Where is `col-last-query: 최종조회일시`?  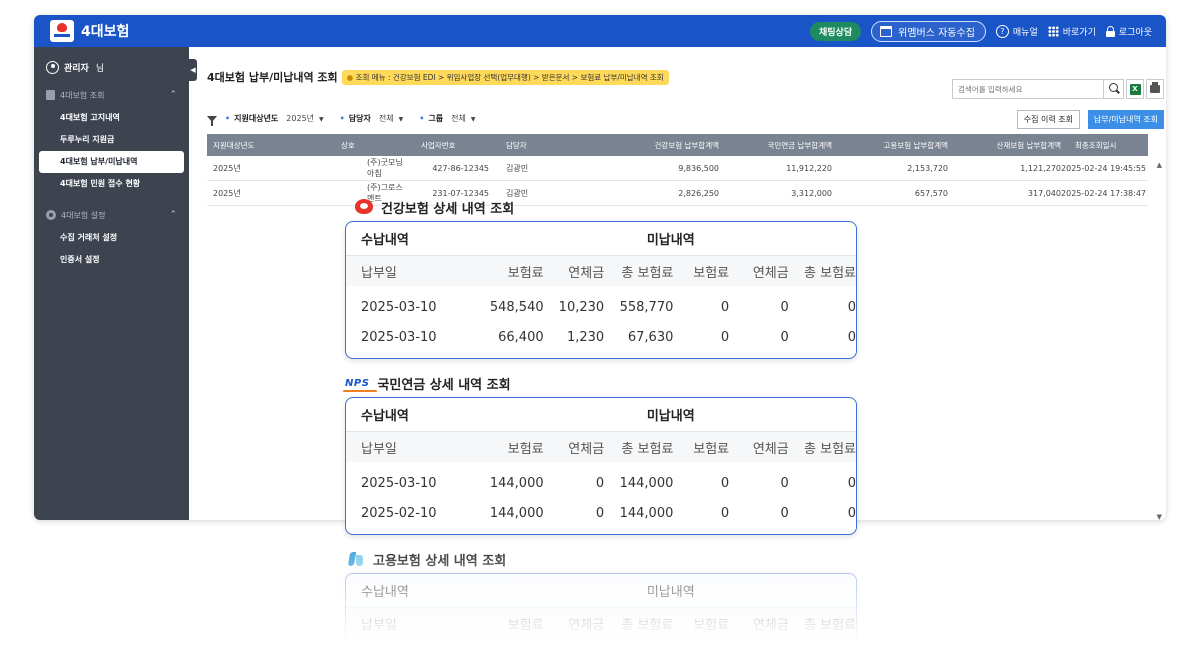
col-last-query: 최종조회일시 is located at coordinates (1104, 145).